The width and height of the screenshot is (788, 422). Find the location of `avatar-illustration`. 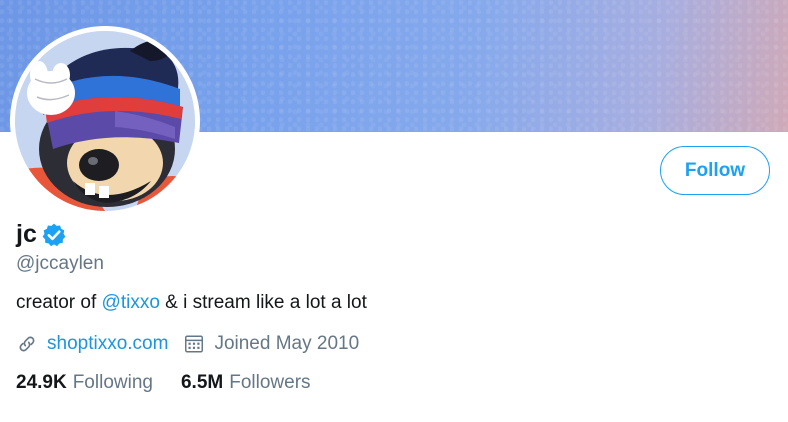

avatar-illustration is located at coordinates (105, 121).